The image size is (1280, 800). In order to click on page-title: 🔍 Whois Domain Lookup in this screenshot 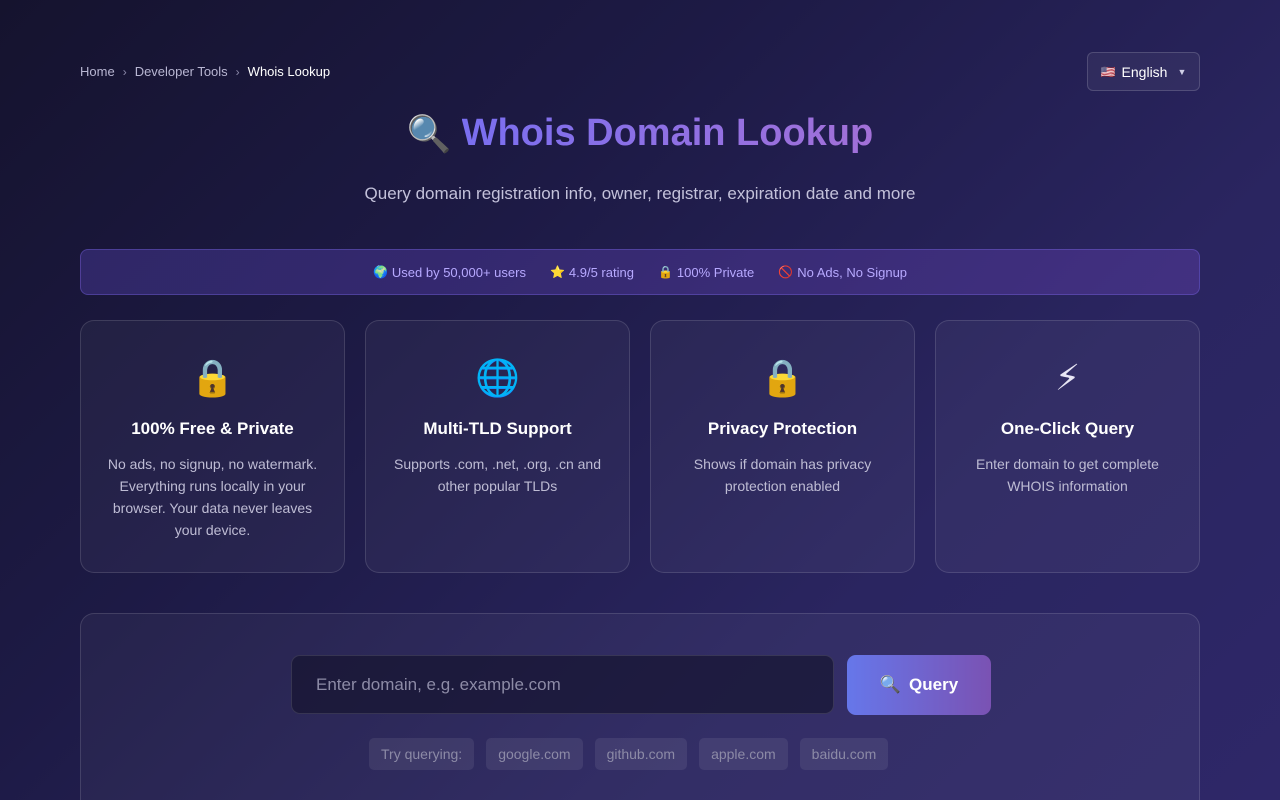, I will do `click(640, 133)`.